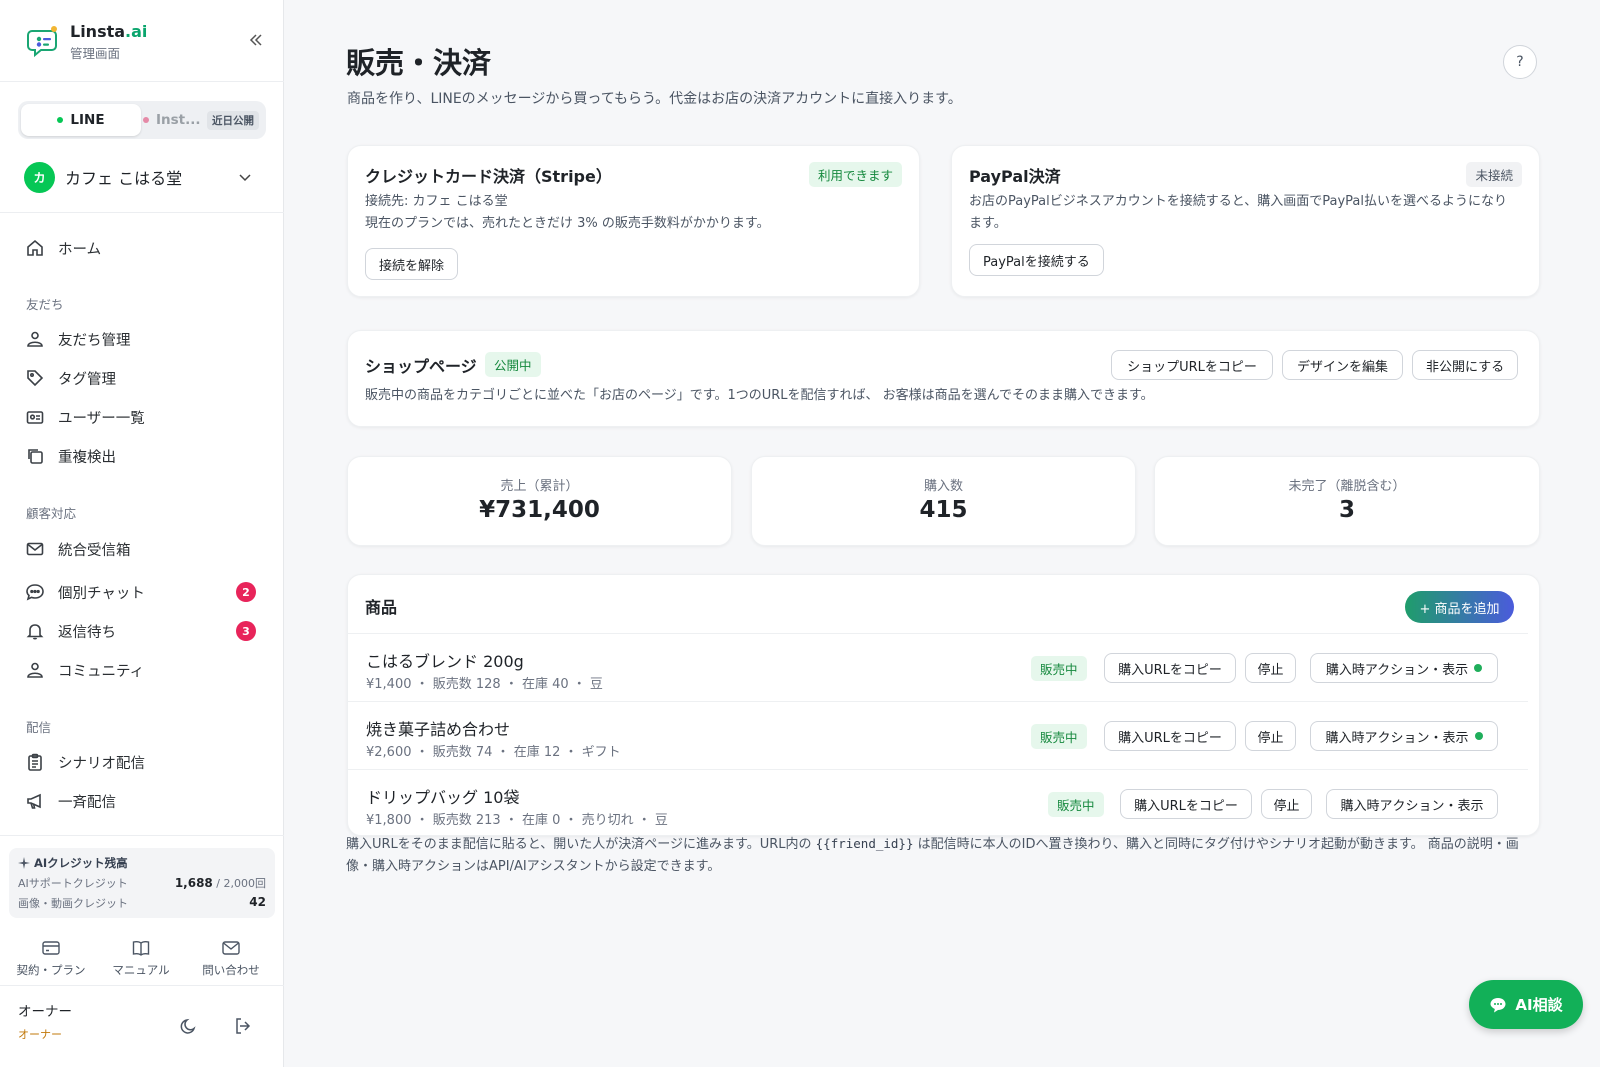  Describe the element at coordinates (381, 607) in the screenshot. I see `products-header: 商品` at that location.